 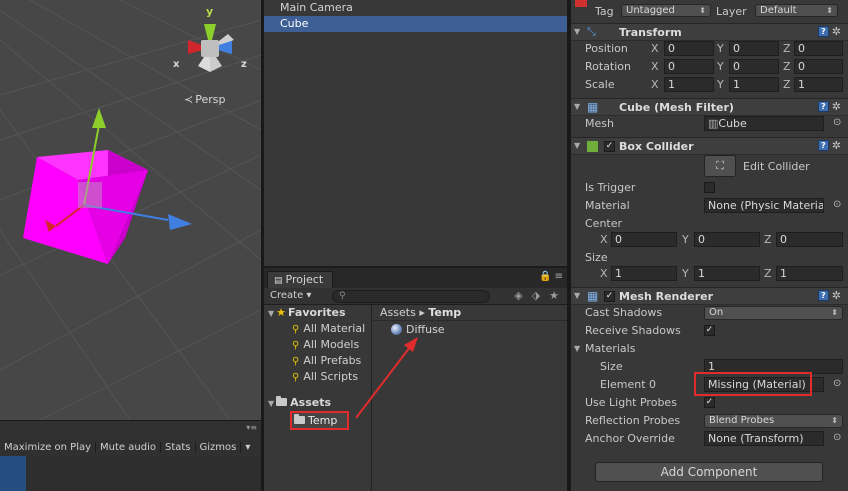 I want to click on projection-toggle: ≺ Persp, so click(x=204, y=99).